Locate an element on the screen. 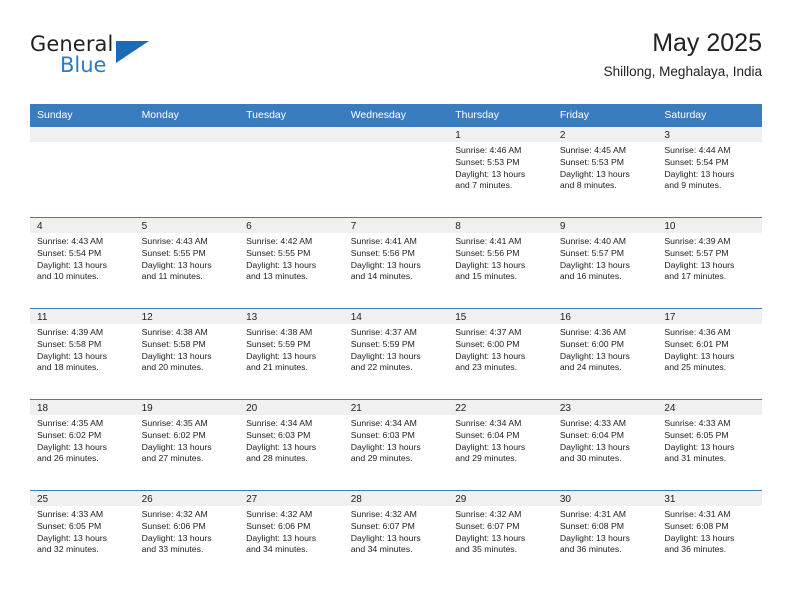 The height and width of the screenshot is (612, 792). day-number is located at coordinates (82, 134).